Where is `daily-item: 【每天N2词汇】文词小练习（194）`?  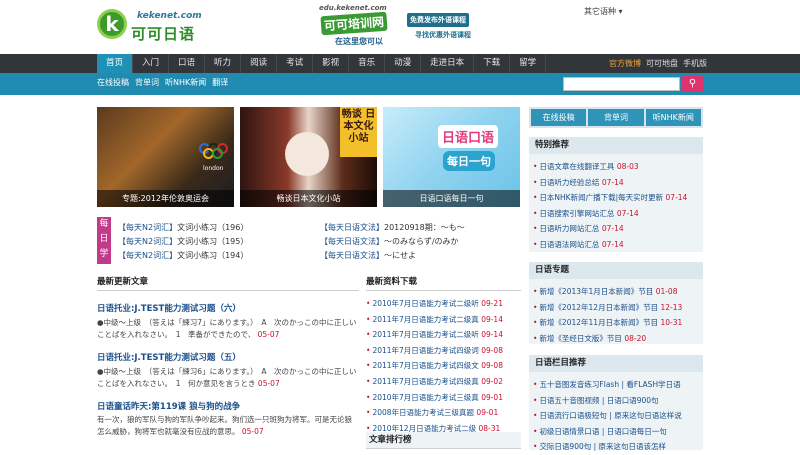
daily-item: 【每天N2词汇】文词小练习（194） is located at coordinates (183, 255).